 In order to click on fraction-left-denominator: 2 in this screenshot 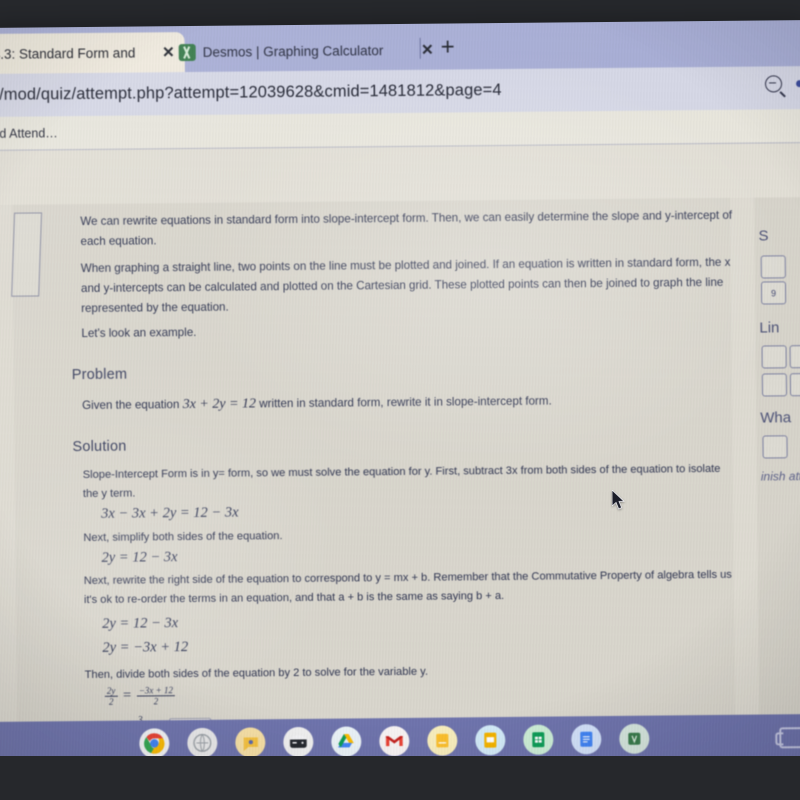, I will do `click(111, 701)`.